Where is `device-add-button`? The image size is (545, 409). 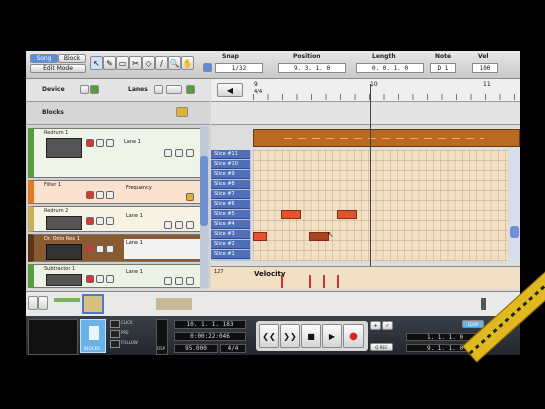
device-add-button is located at coordinates (94, 89).